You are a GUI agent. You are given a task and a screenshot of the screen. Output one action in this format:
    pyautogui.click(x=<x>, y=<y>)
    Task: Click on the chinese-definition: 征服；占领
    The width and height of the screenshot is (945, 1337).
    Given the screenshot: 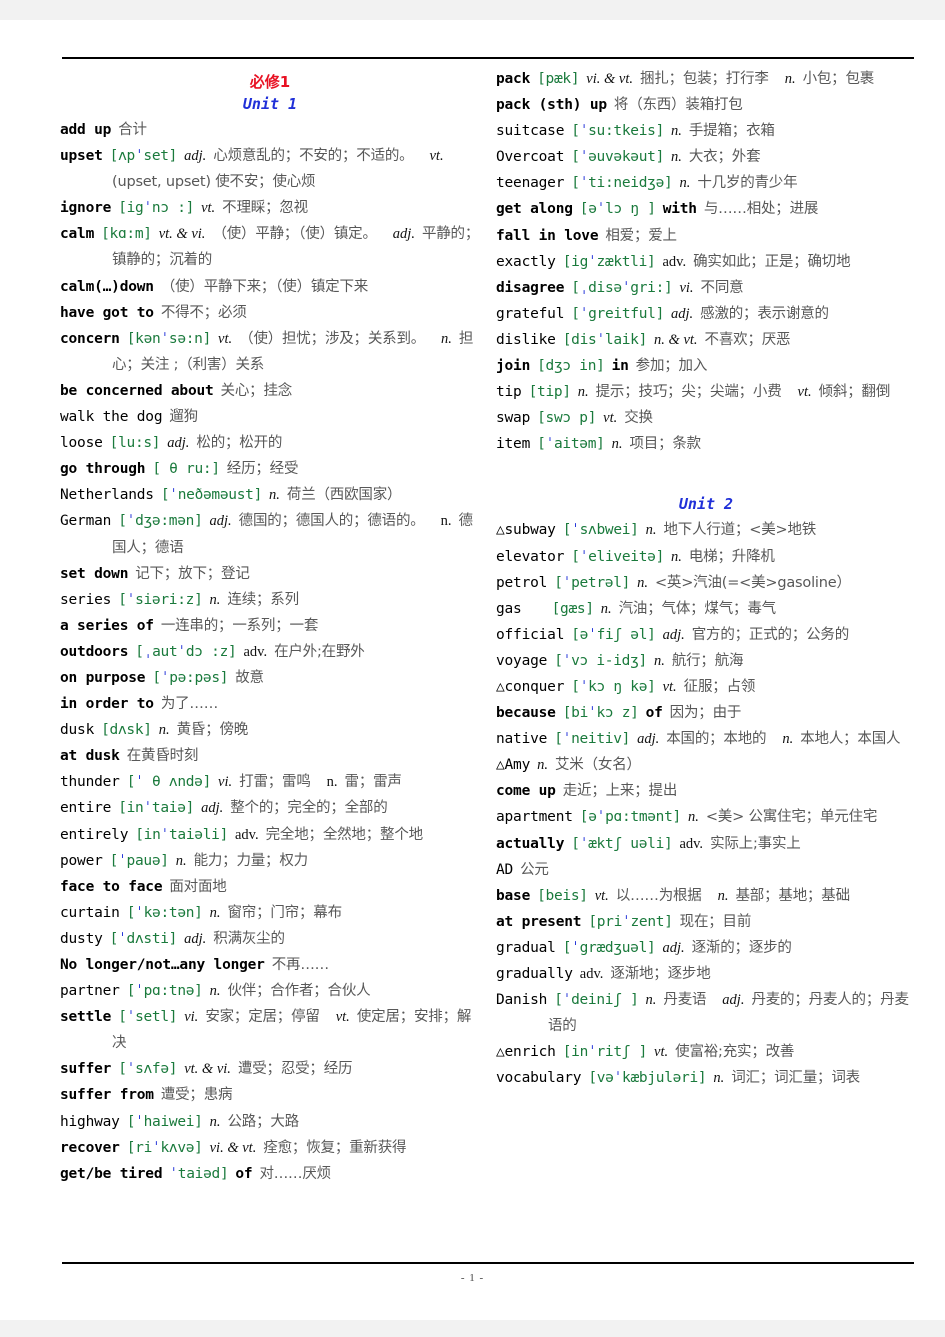 What is the action you would take?
    pyautogui.click(x=719, y=686)
    